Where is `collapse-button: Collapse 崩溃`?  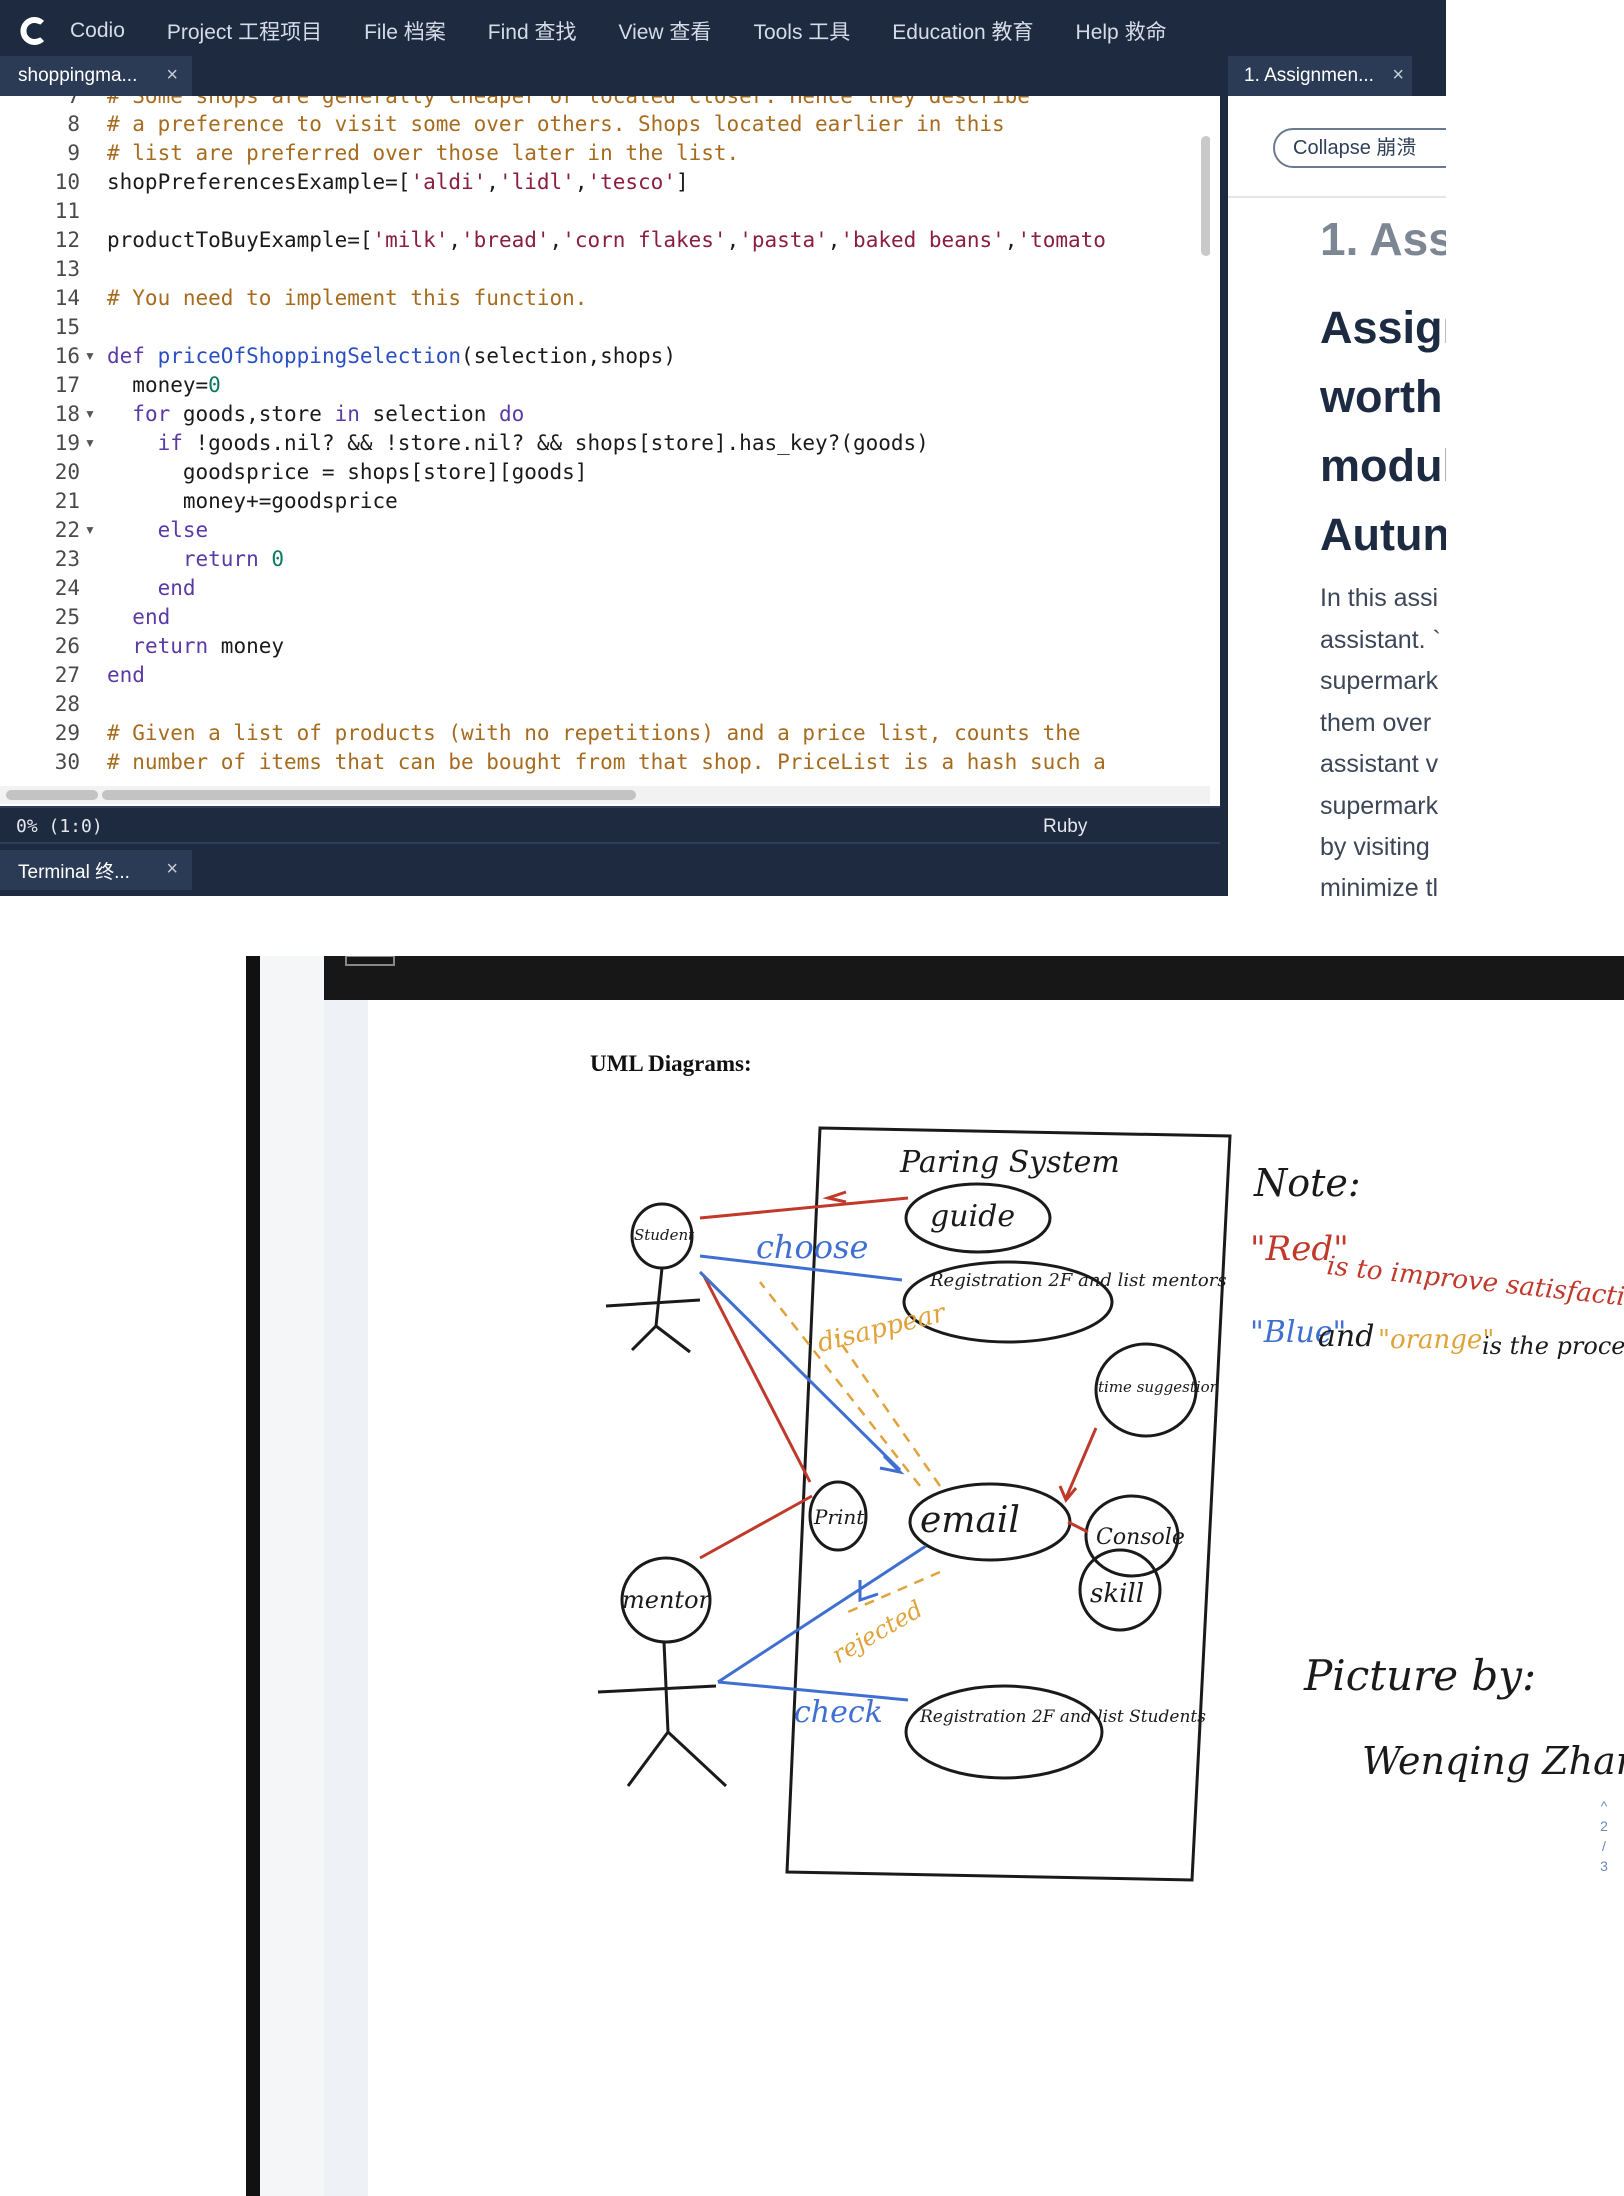 collapse-button: Collapse 崩溃 is located at coordinates (1359, 148).